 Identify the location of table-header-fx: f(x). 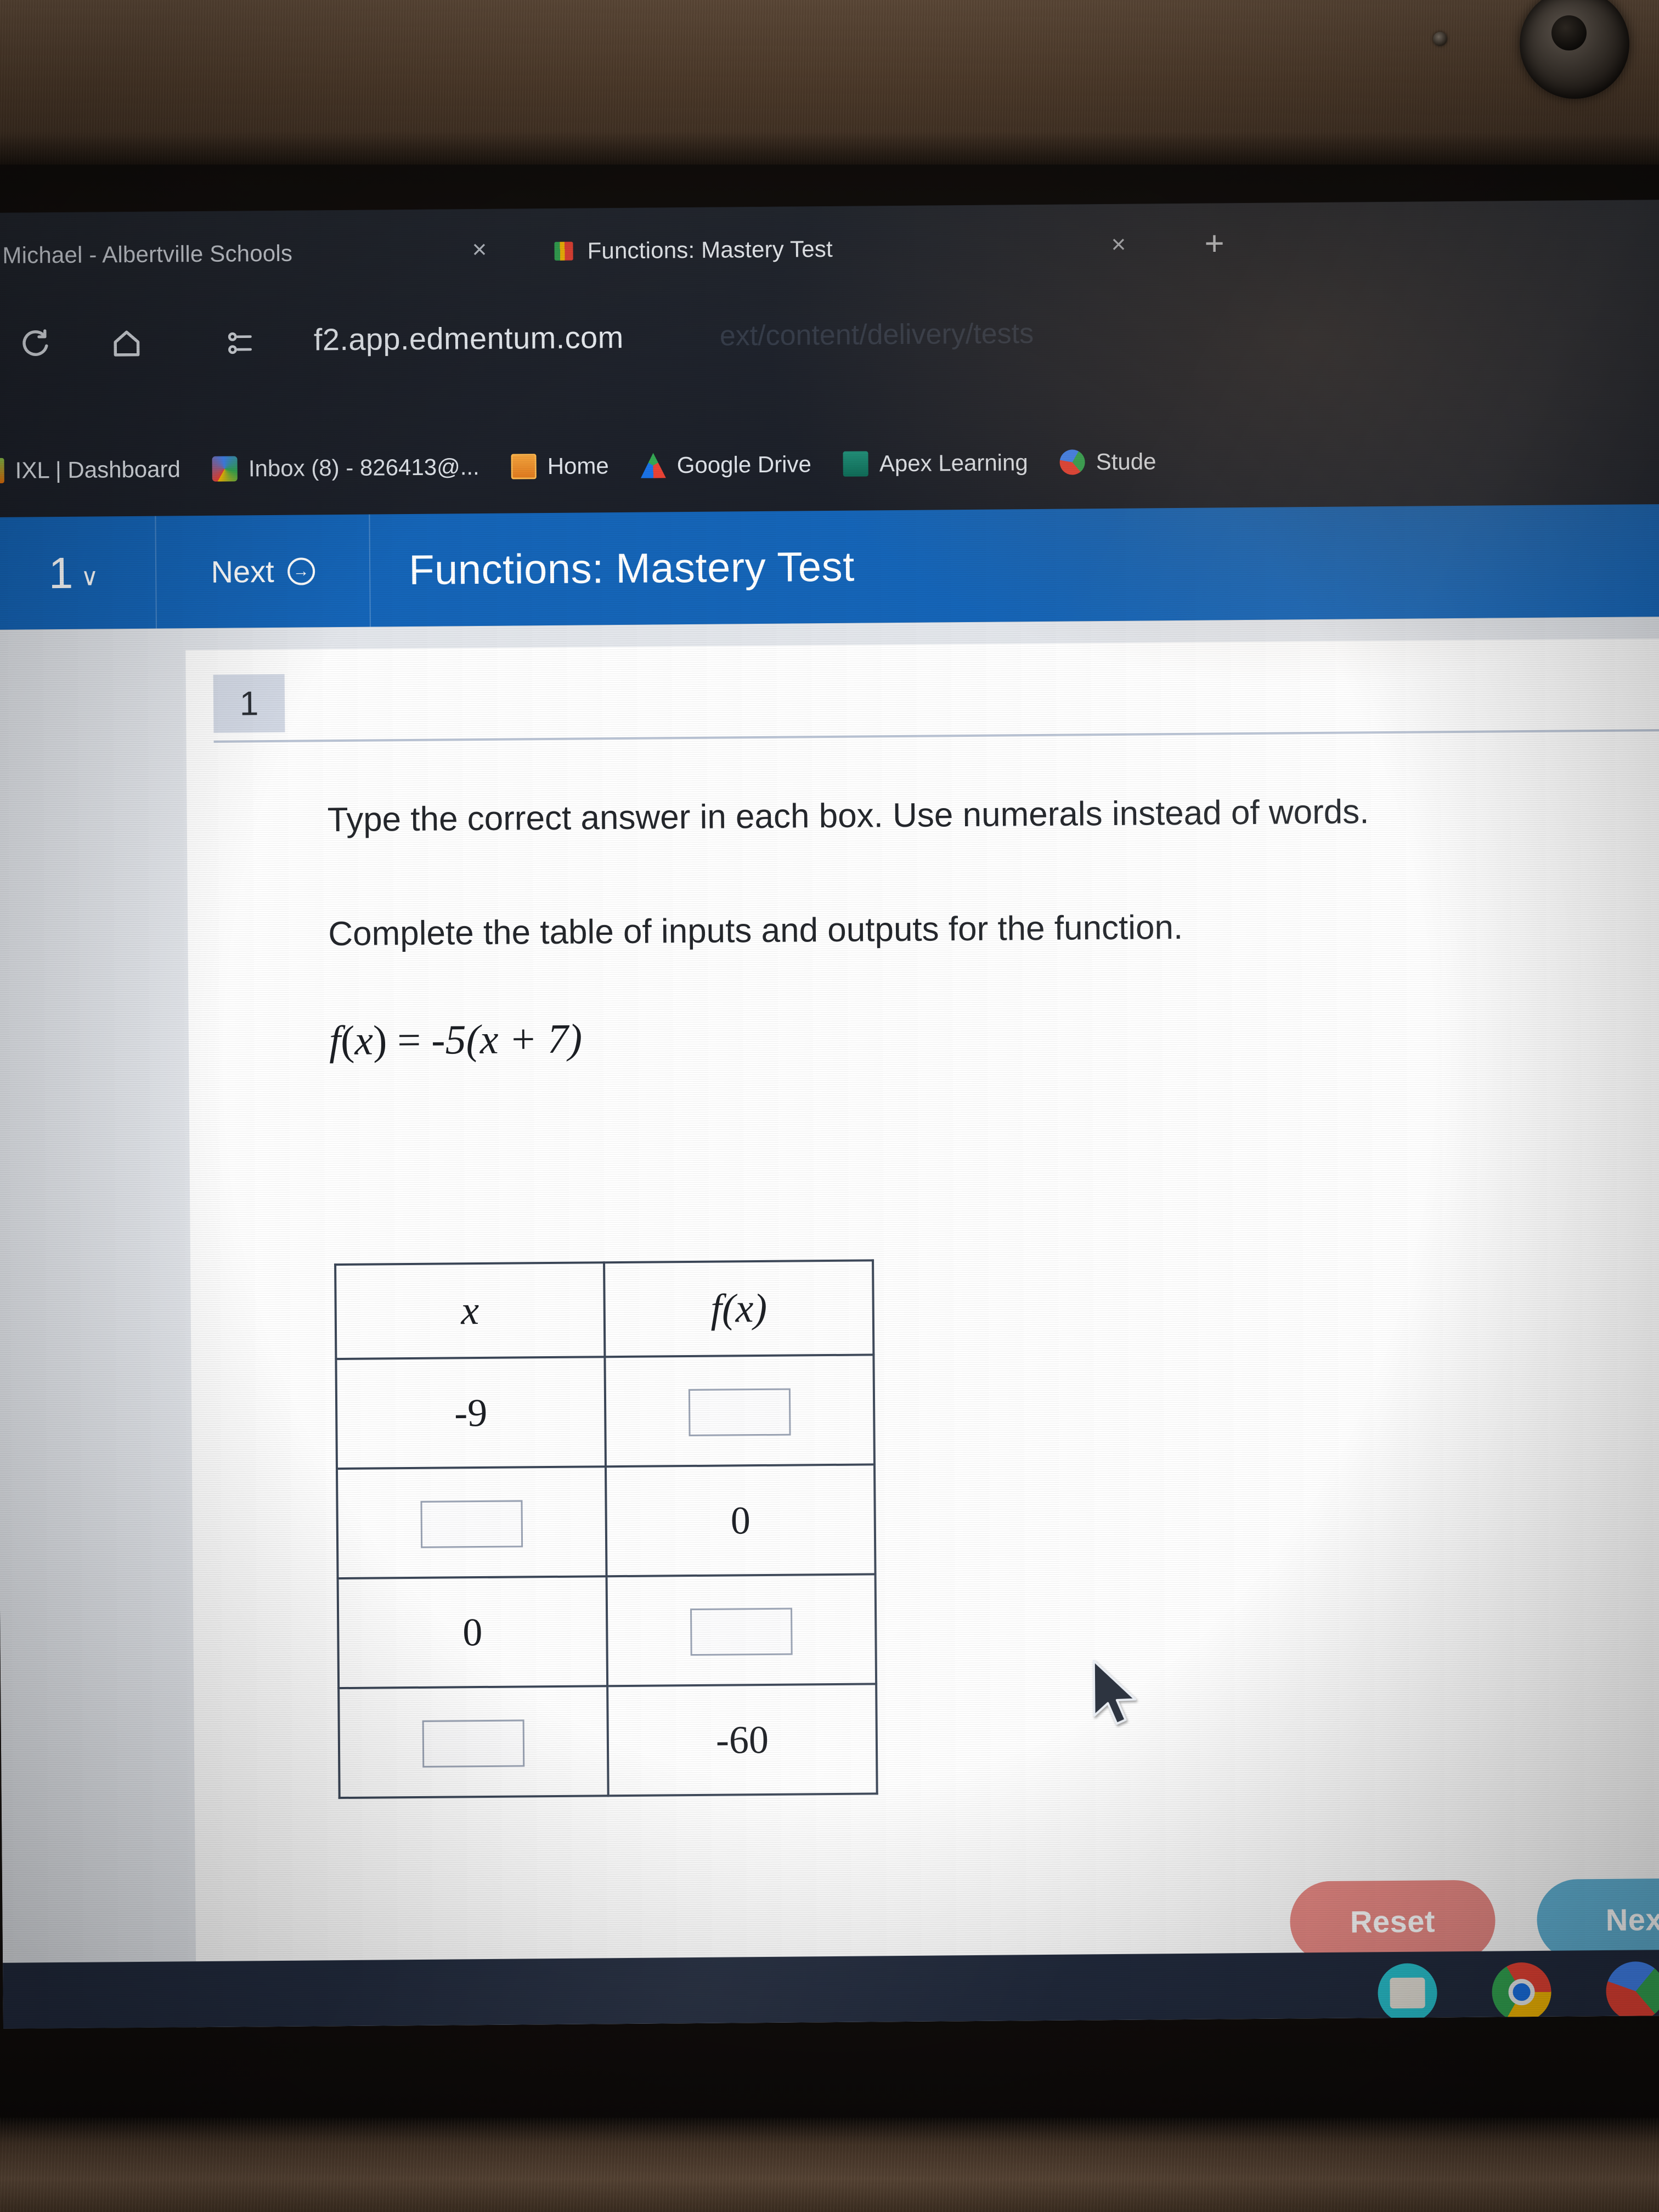
(739, 1308).